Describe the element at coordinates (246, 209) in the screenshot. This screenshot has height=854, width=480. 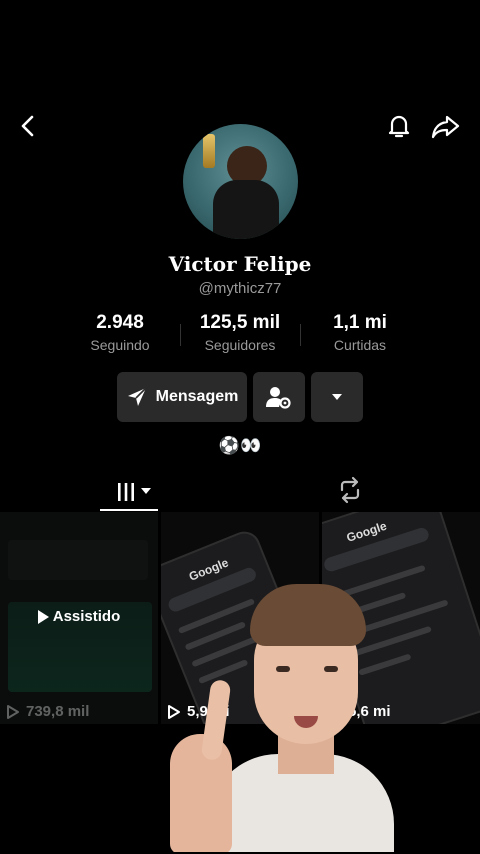
I see `avatar-suit` at that location.